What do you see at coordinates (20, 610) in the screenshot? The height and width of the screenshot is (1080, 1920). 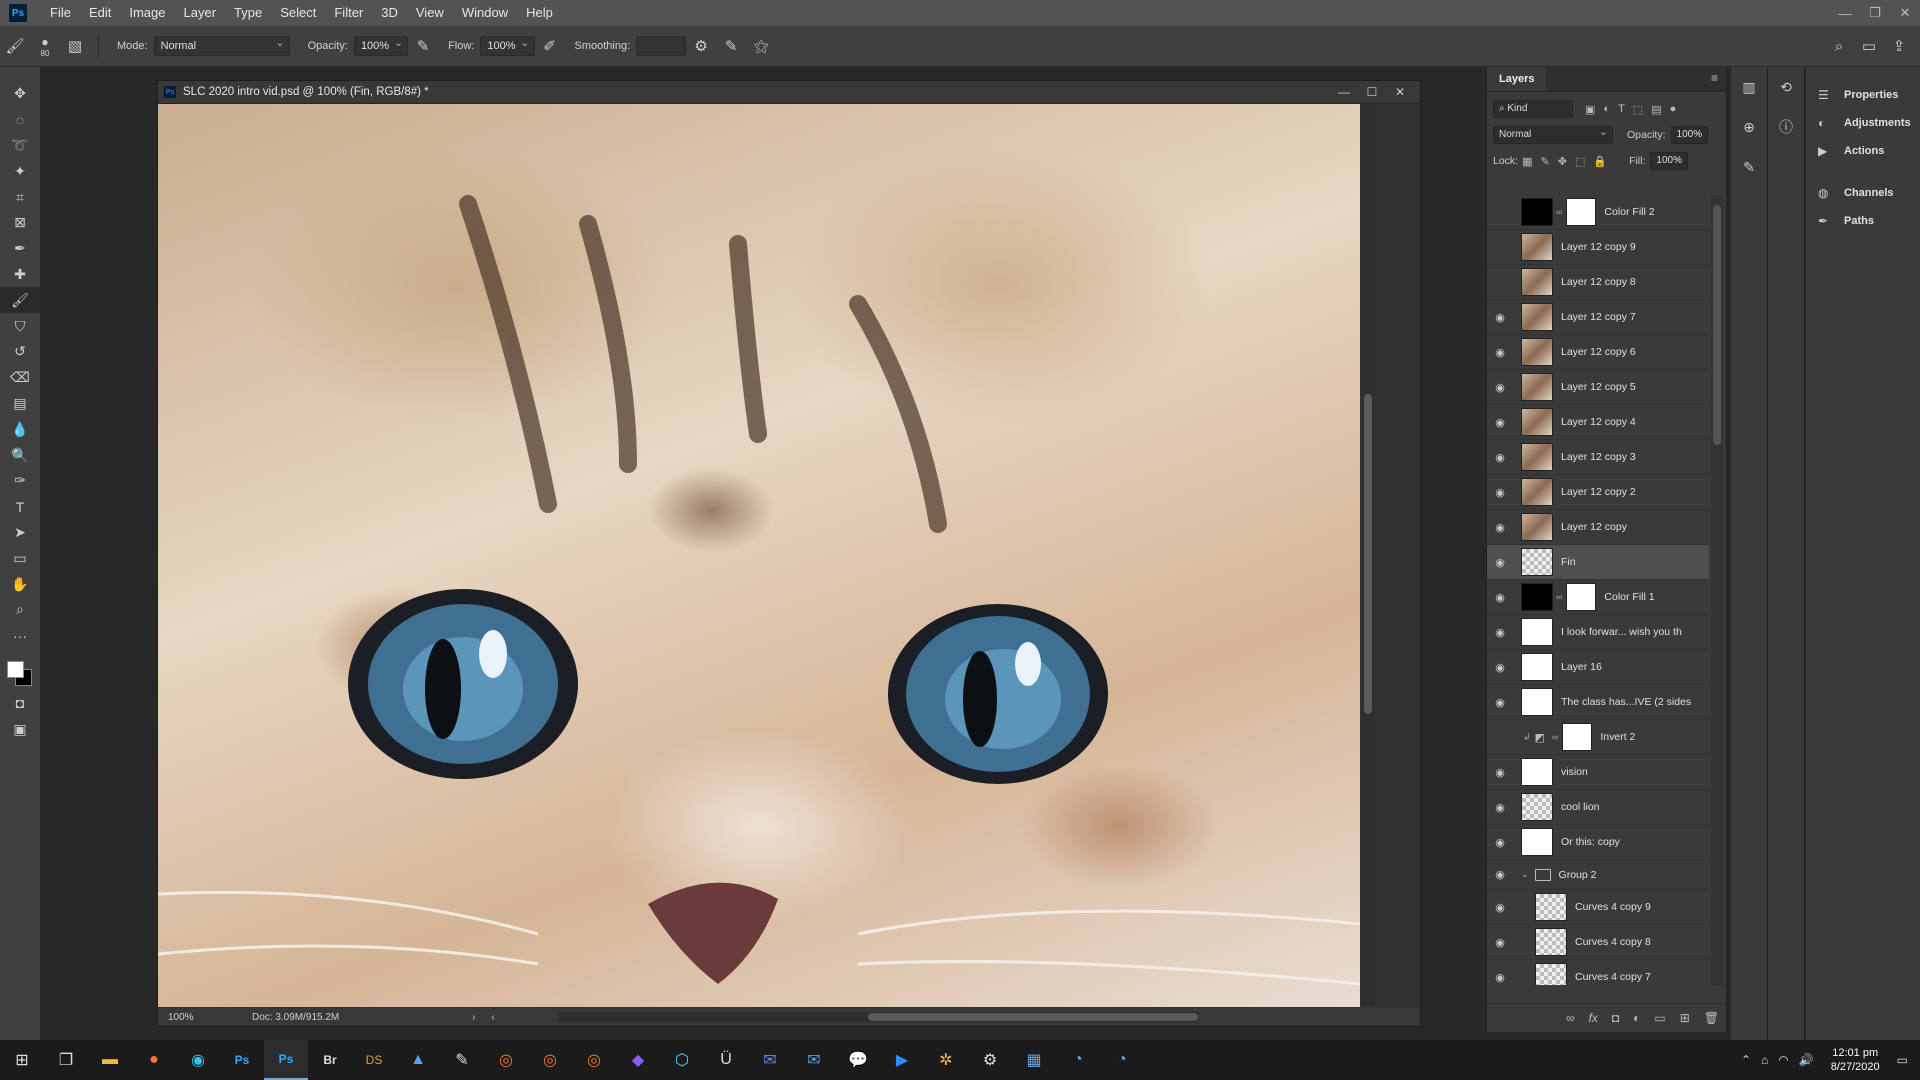 I see `zoom-tool-icon: ⌕` at bounding box center [20, 610].